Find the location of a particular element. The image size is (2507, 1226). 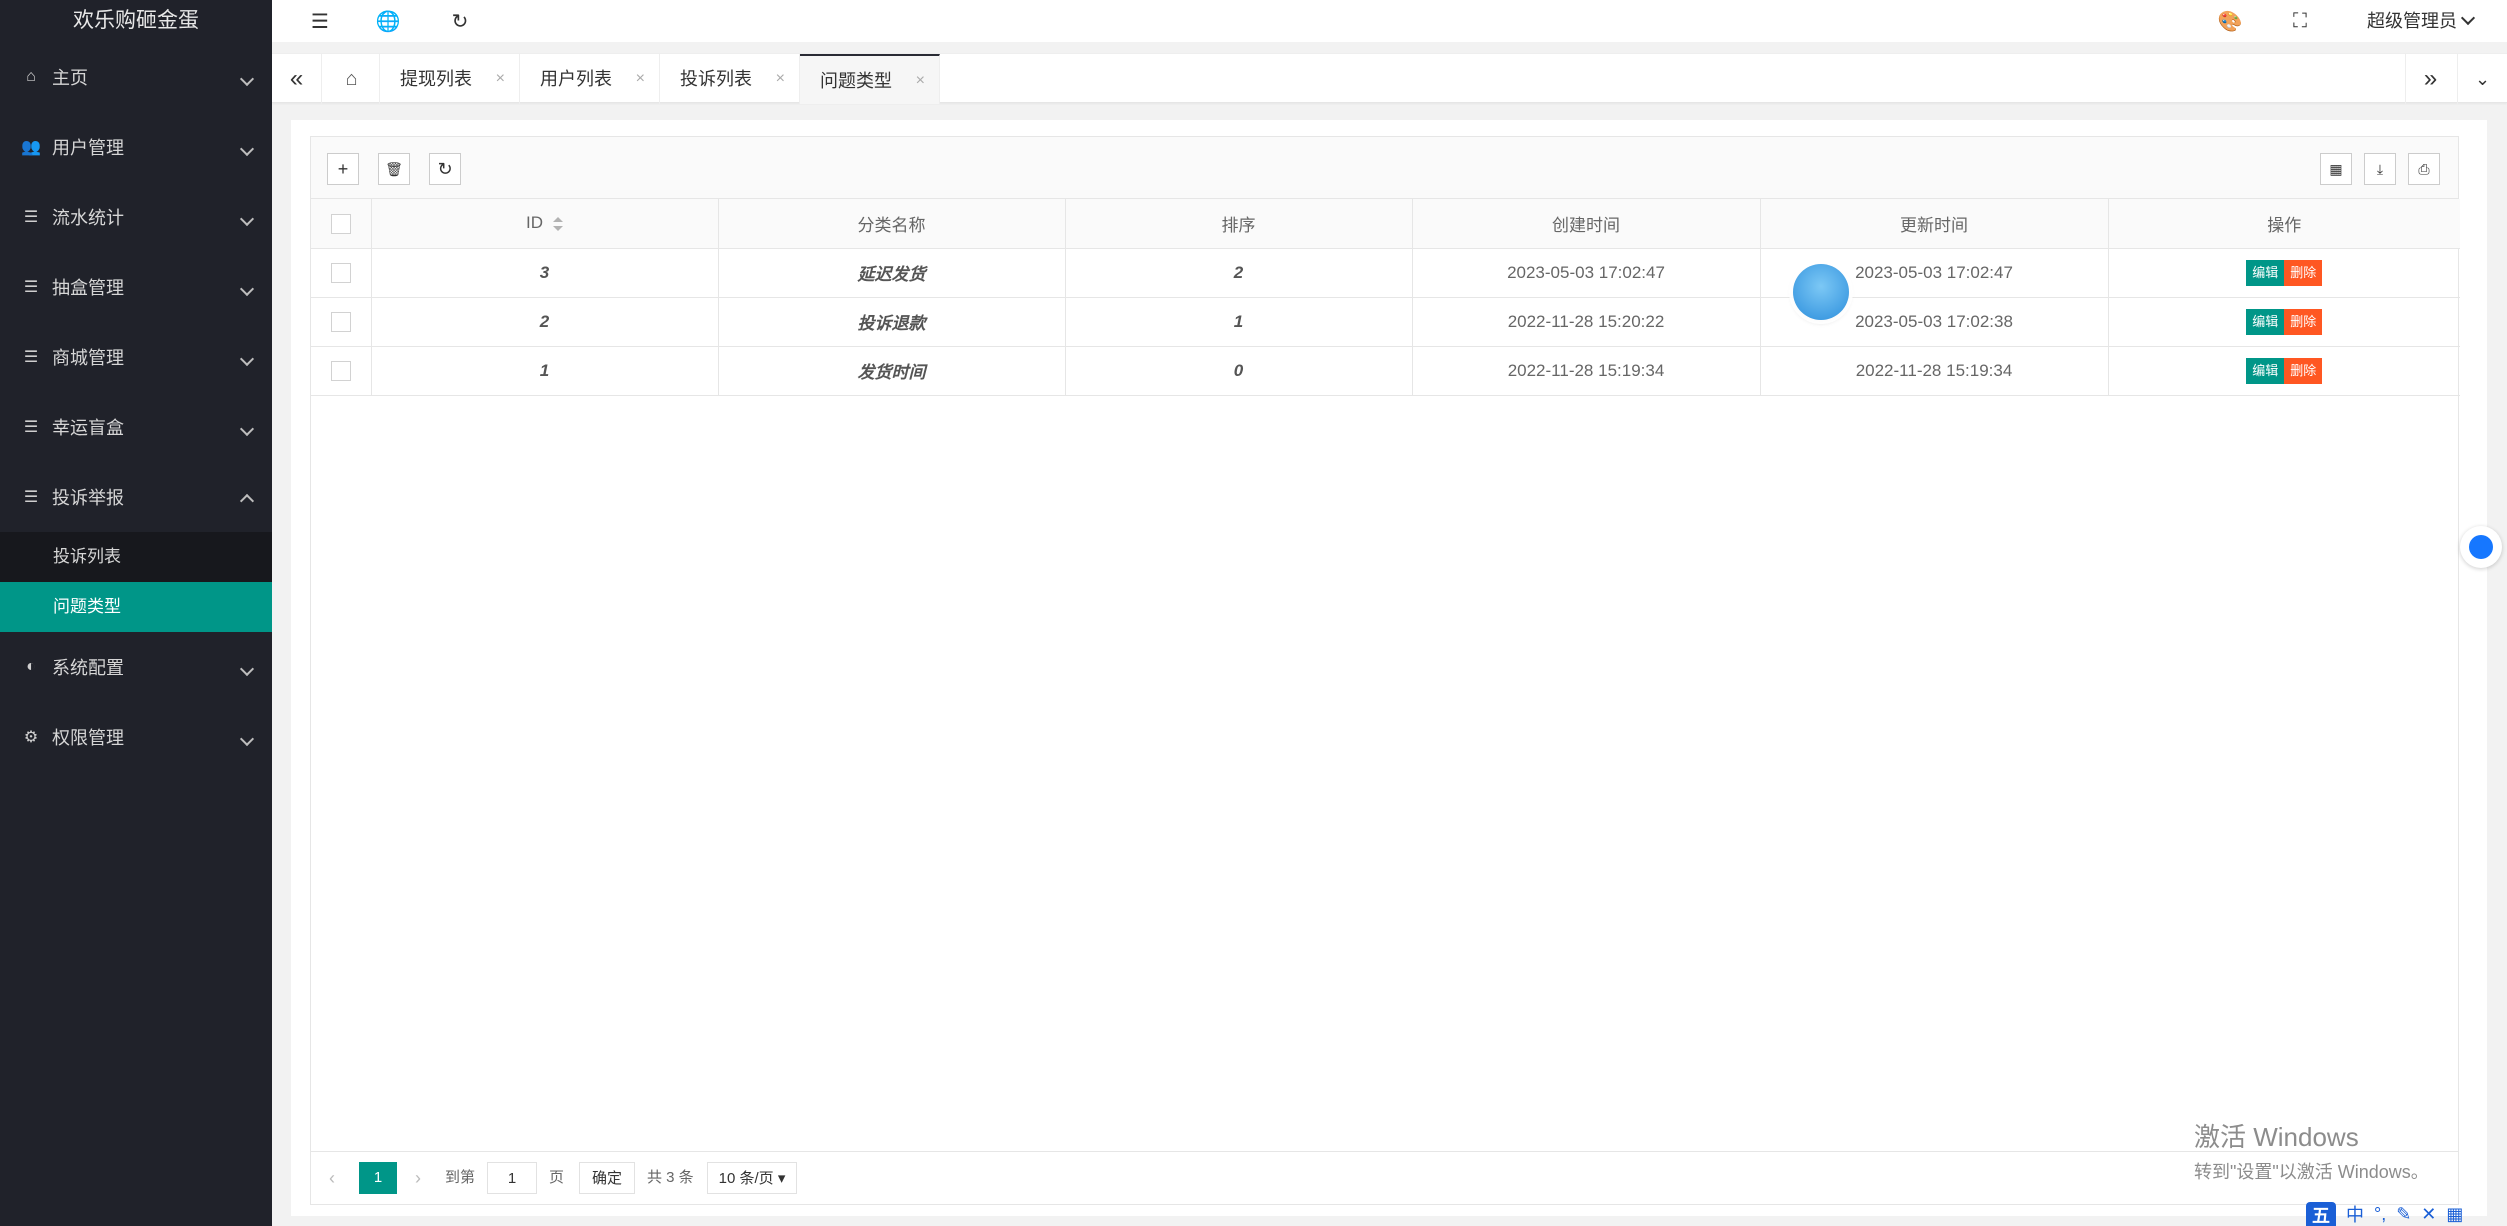

sidebar-item-flow-stats: ☰ 流水统计 is located at coordinates (136, 217).